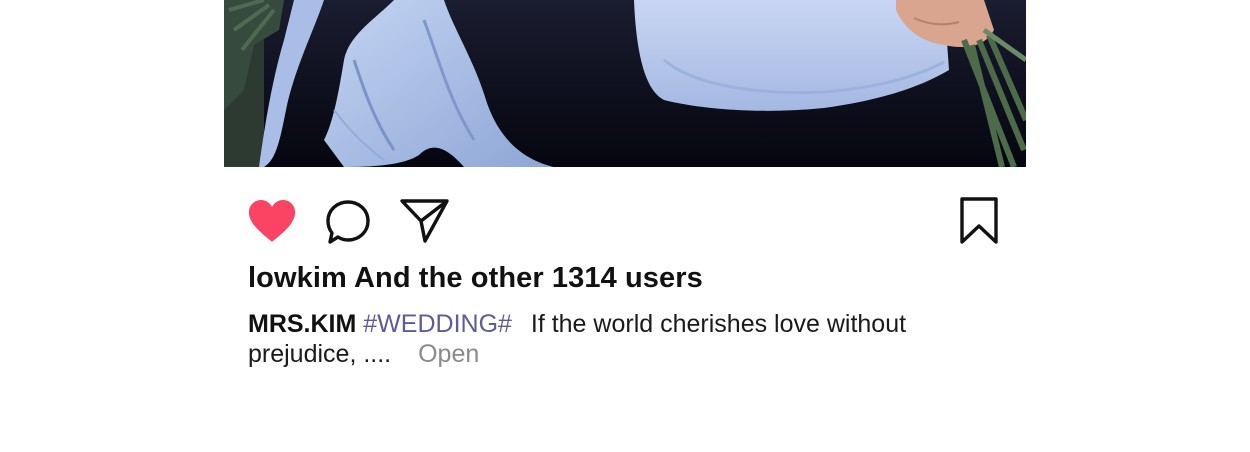 The width and height of the screenshot is (1250, 452). What do you see at coordinates (437, 324) in the screenshot?
I see `caption-hashtag: #WEDDING#` at bounding box center [437, 324].